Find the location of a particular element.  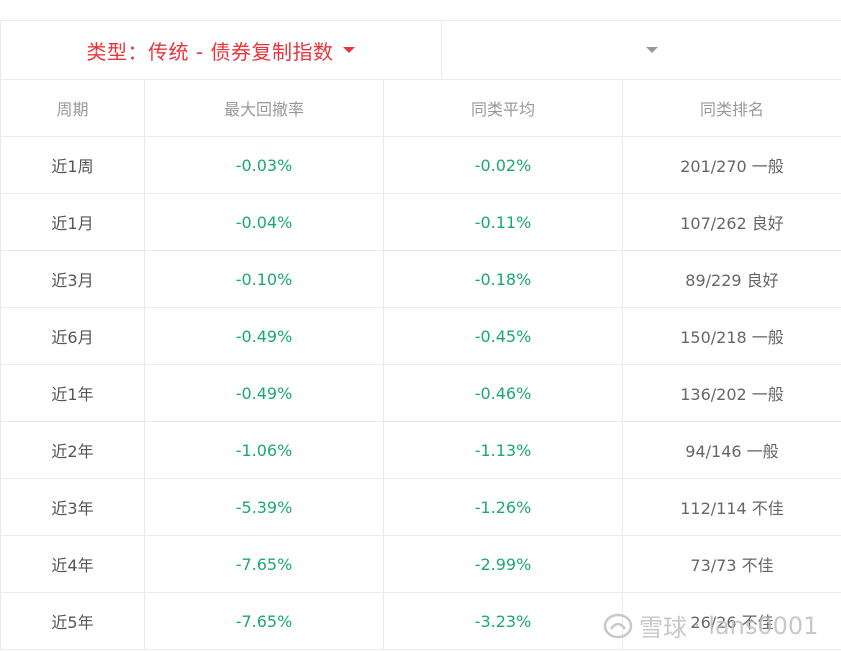

table-row: 近1月 -0.04% -0.11% 107/262 良好 is located at coordinates (420, 222).